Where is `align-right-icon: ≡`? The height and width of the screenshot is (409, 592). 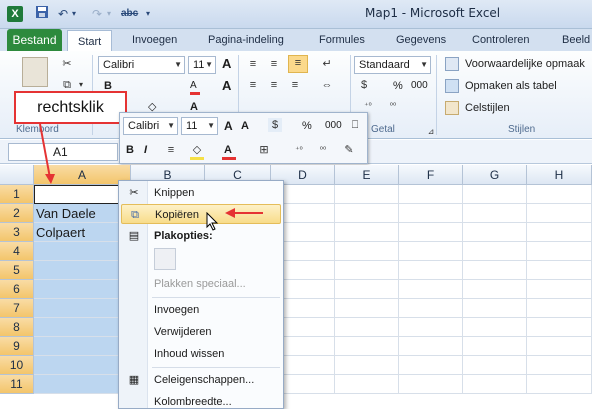
align-right-icon: ≡ is located at coordinates (295, 85).